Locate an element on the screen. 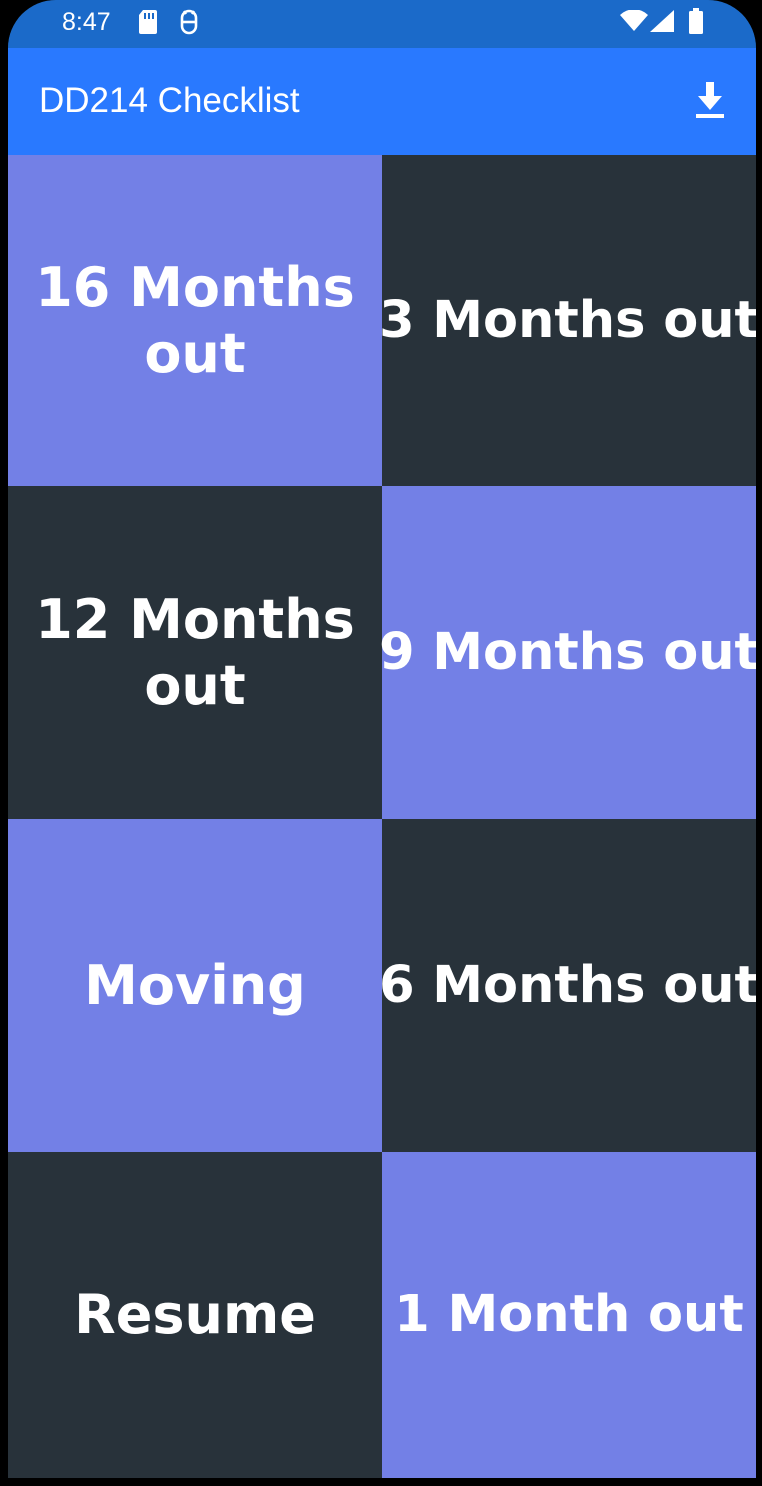 The image size is (762, 1486). download-button is located at coordinates (710, 102).